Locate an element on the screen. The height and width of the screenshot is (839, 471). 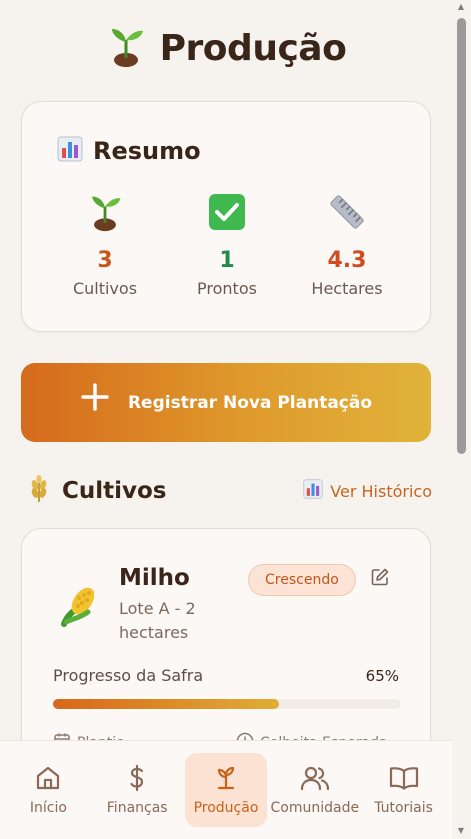
progress-value: 65% is located at coordinates (382, 676).